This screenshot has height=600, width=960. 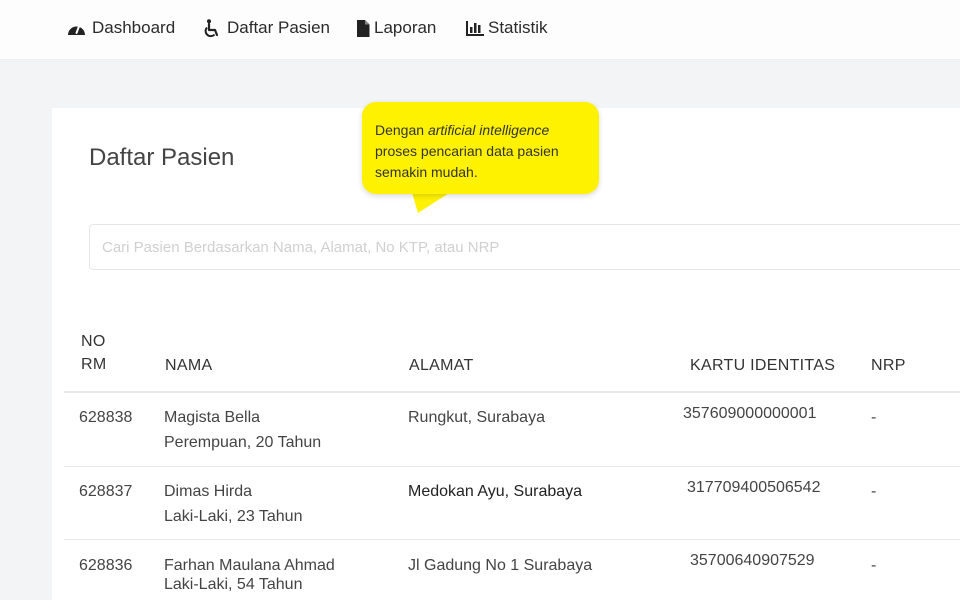 What do you see at coordinates (94, 364) in the screenshot?
I see `column-header-no-rm-line2: RM` at bounding box center [94, 364].